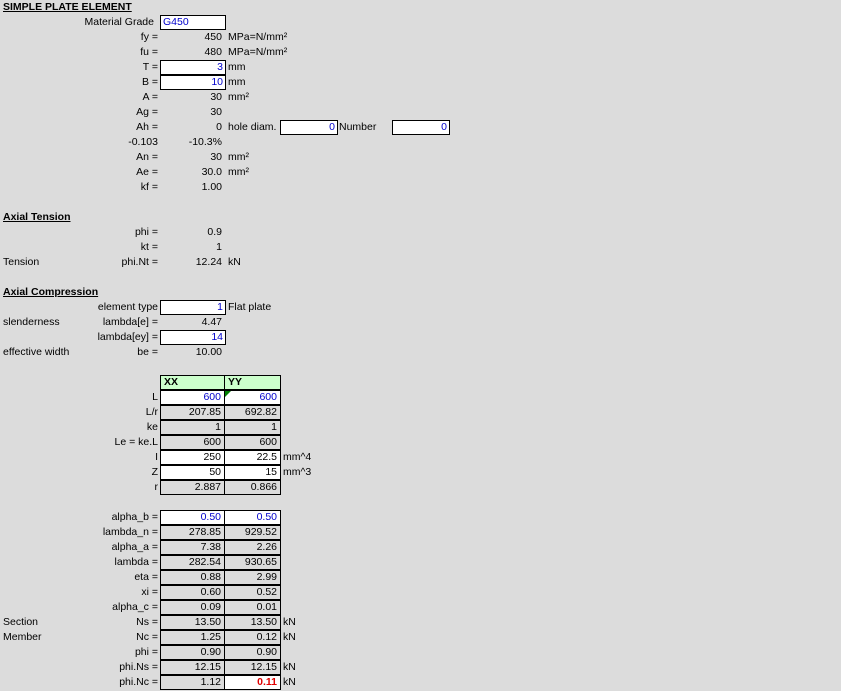 Image resolution: width=841 pixels, height=691 pixels. What do you see at coordinates (252, 382) in the screenshot?
I see `table-header-yy: YY` at bounding box center [252, 382].